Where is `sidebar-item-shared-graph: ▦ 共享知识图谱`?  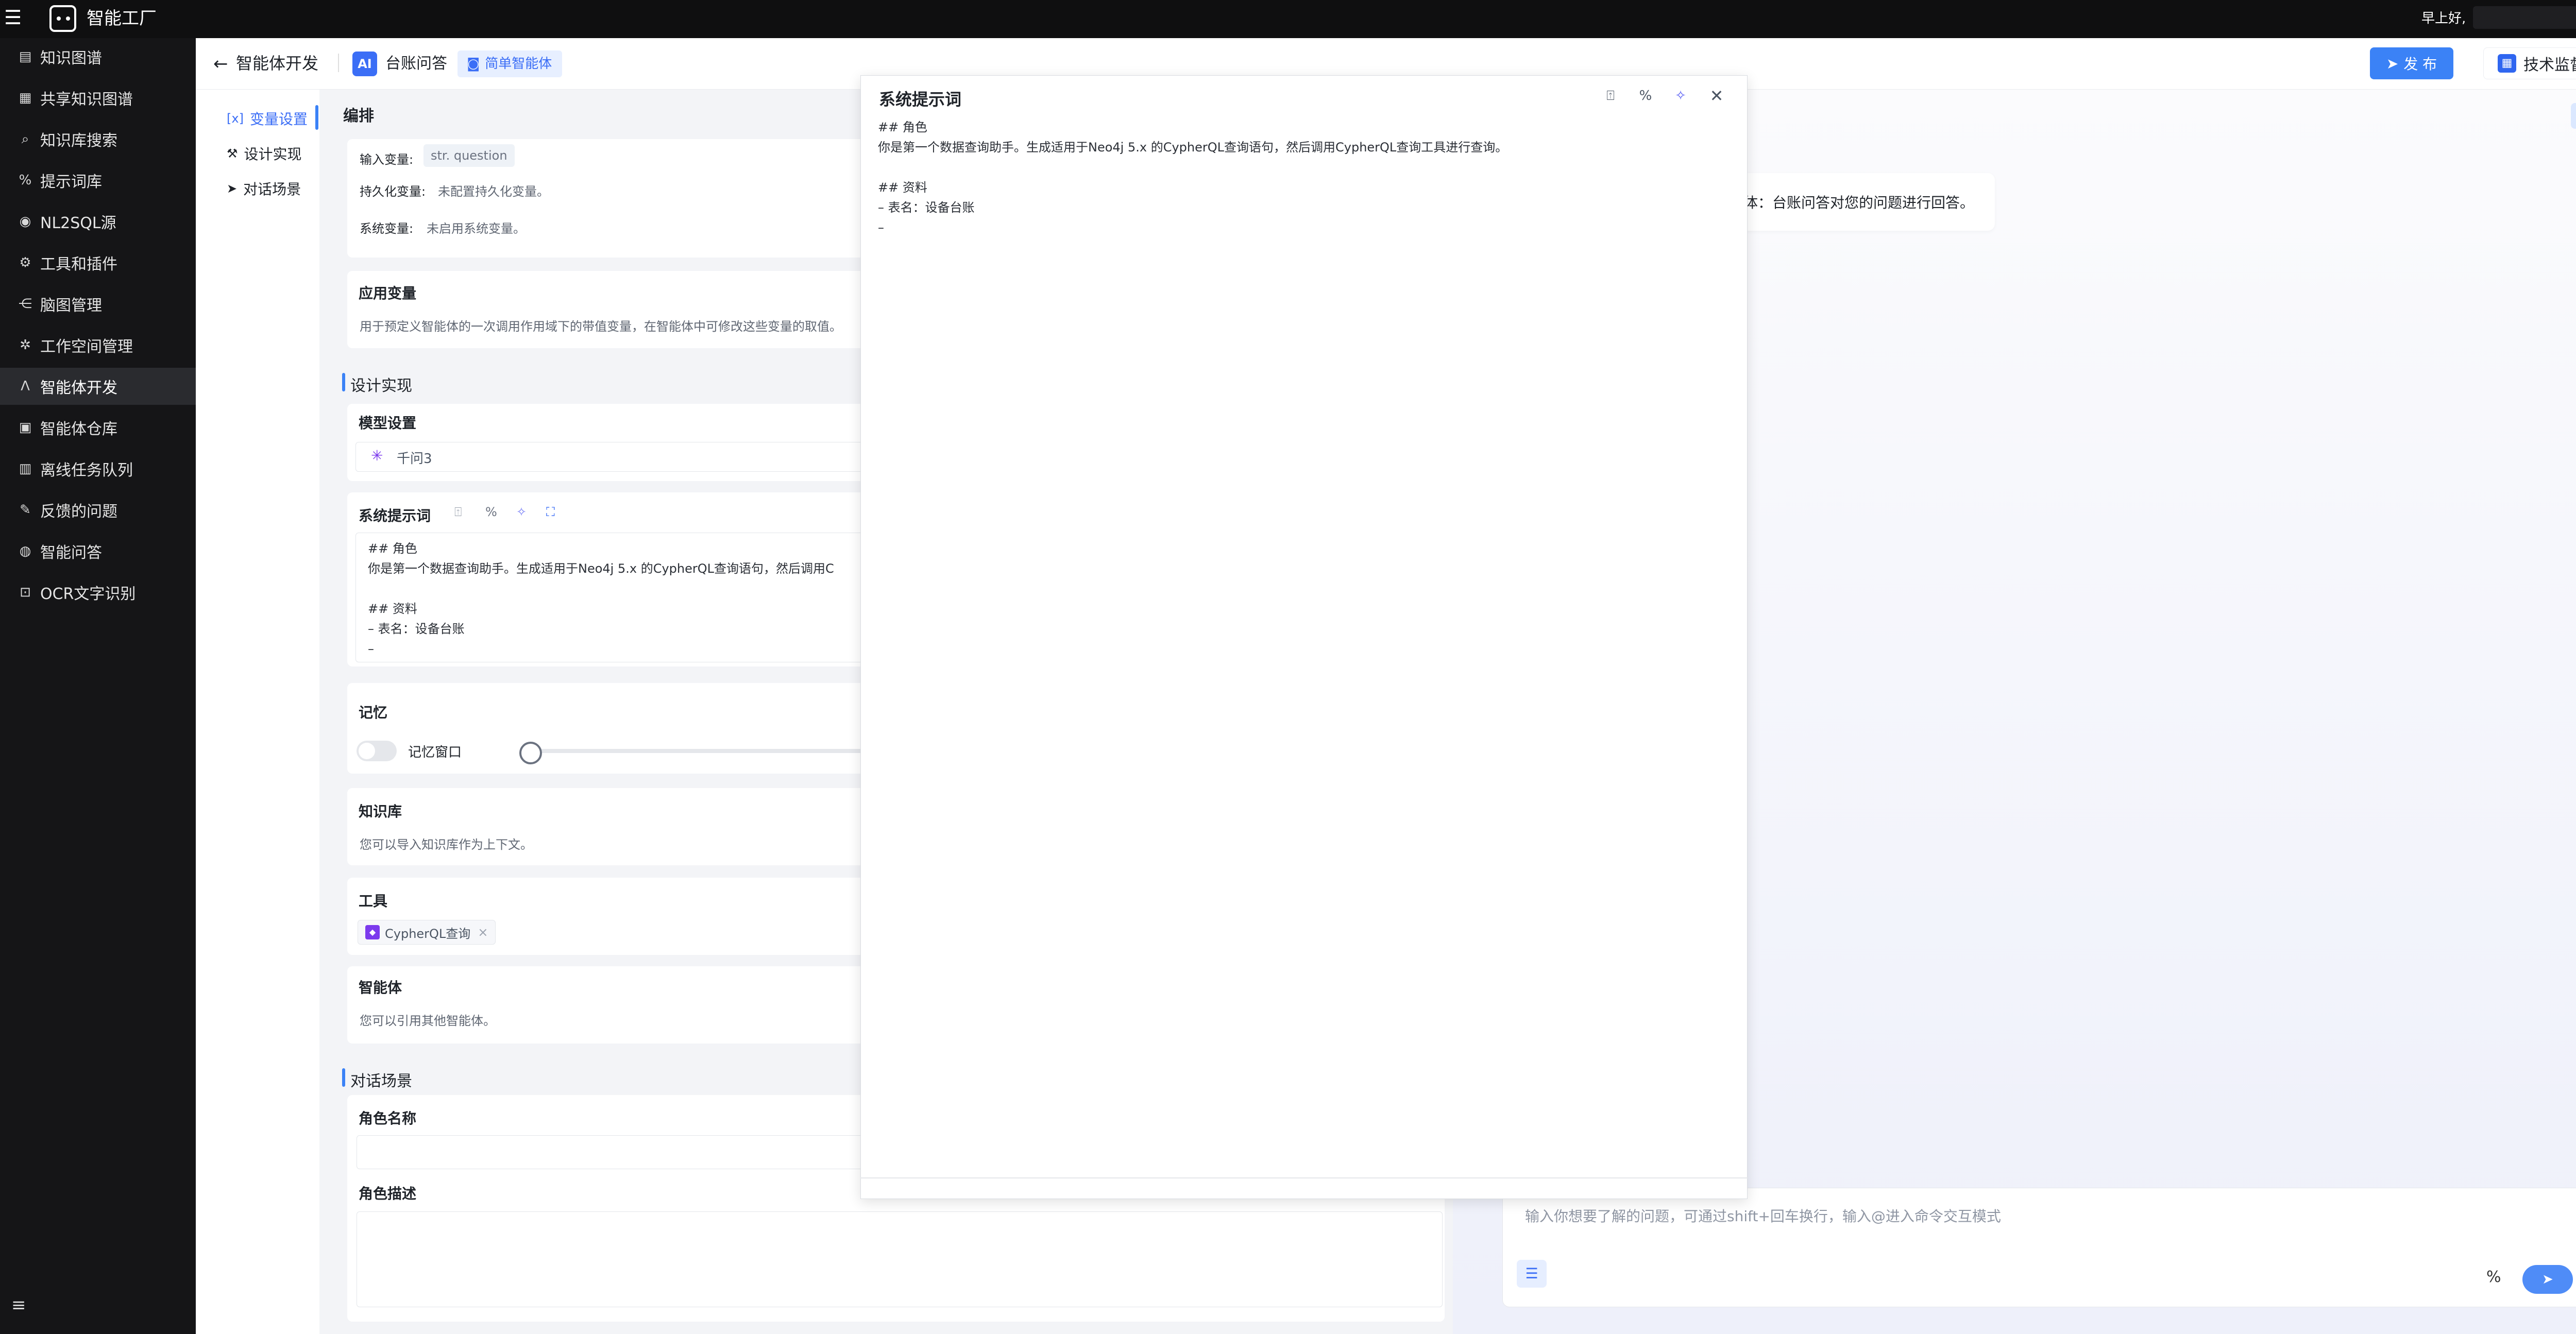
sidebar-item-shared-graph: ▦ 共享知识图谱 is located at coordinates (98, 97).